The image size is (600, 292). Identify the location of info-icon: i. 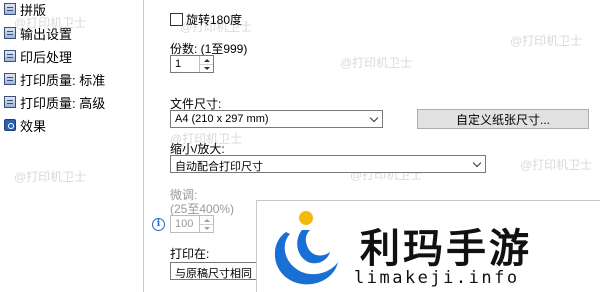
(158, 224).